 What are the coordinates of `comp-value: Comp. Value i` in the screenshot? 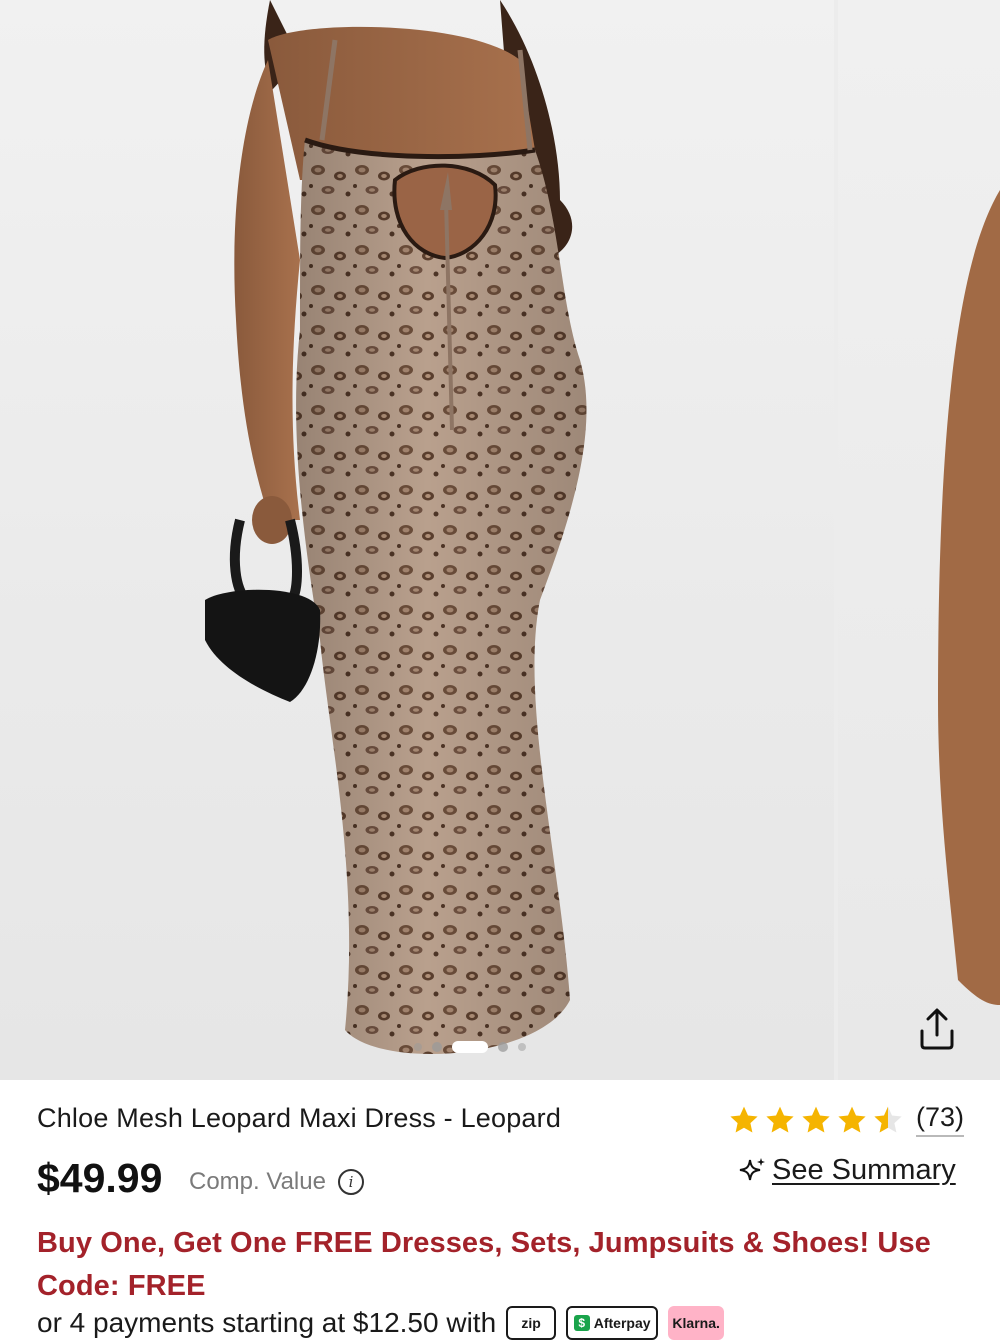 It's located at (276, 1182).